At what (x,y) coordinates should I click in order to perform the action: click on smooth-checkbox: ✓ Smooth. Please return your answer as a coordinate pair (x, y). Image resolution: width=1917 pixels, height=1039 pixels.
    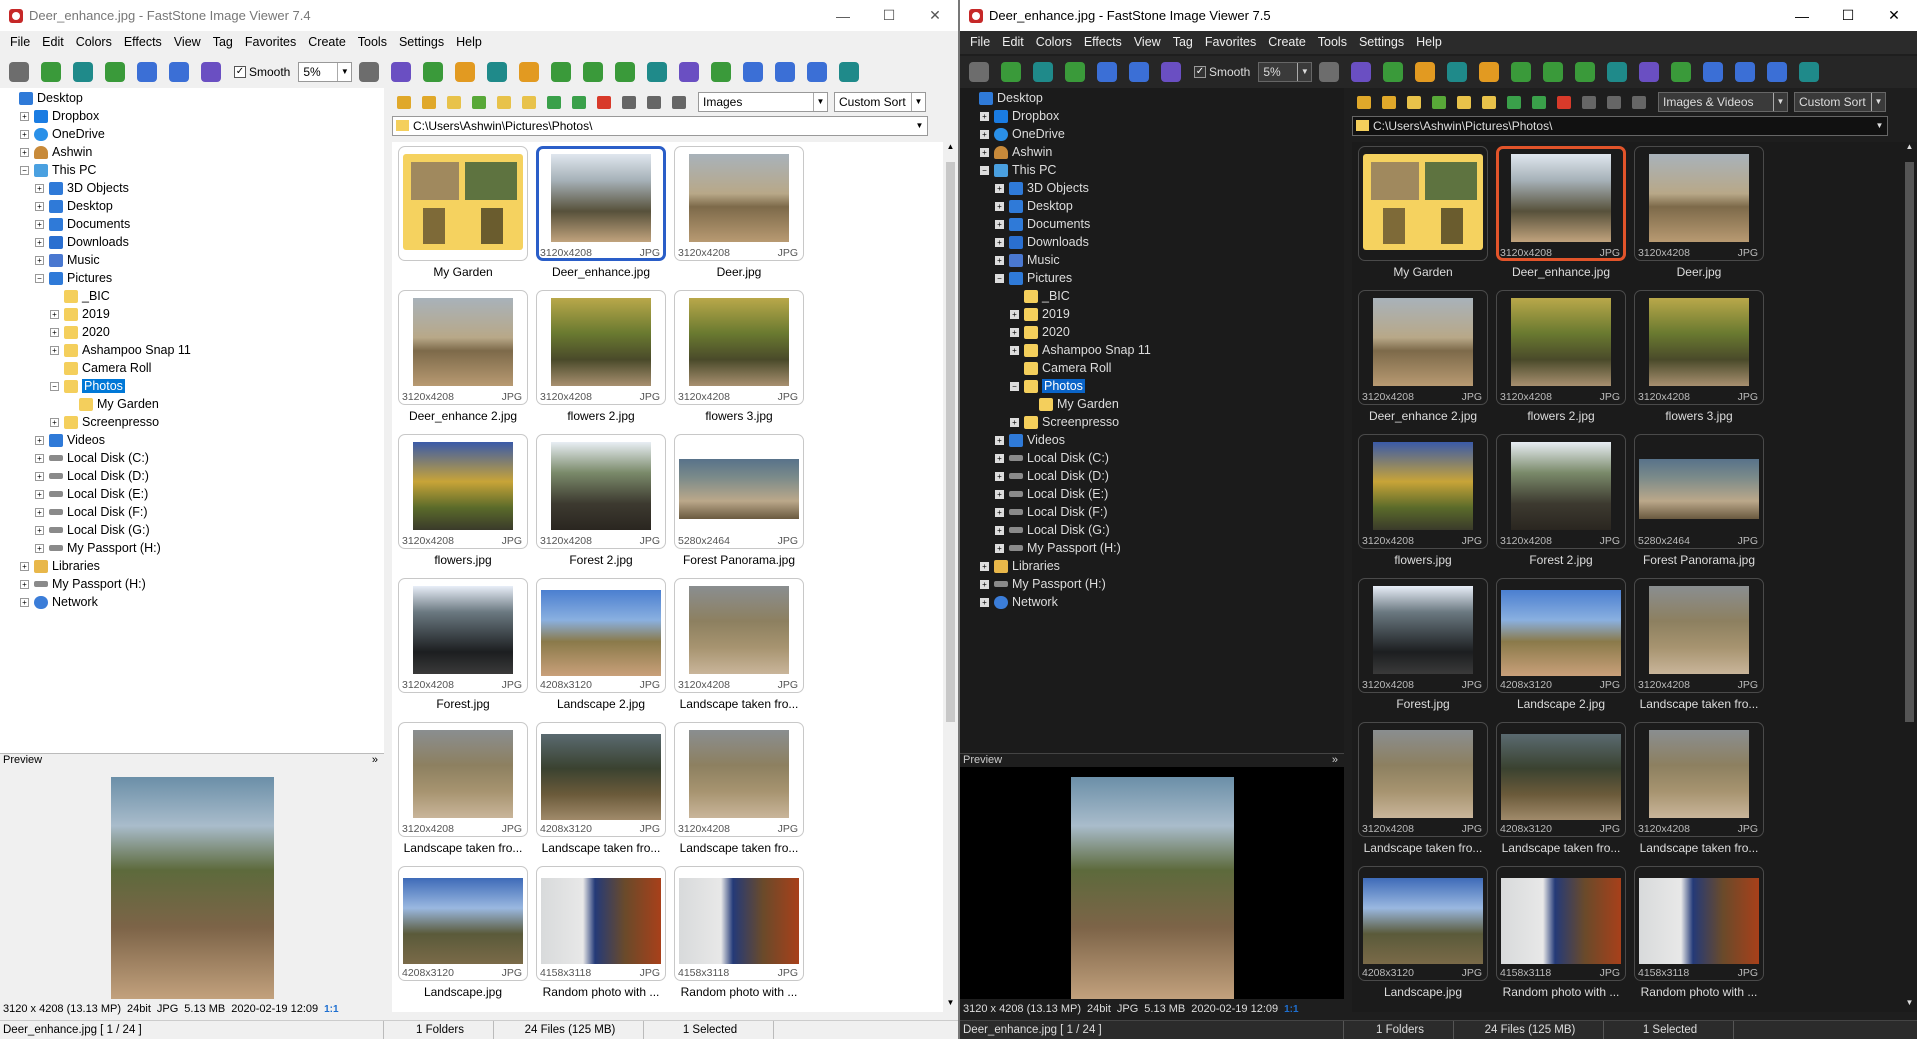
    Looking at the image, I should click on (1222, 72).